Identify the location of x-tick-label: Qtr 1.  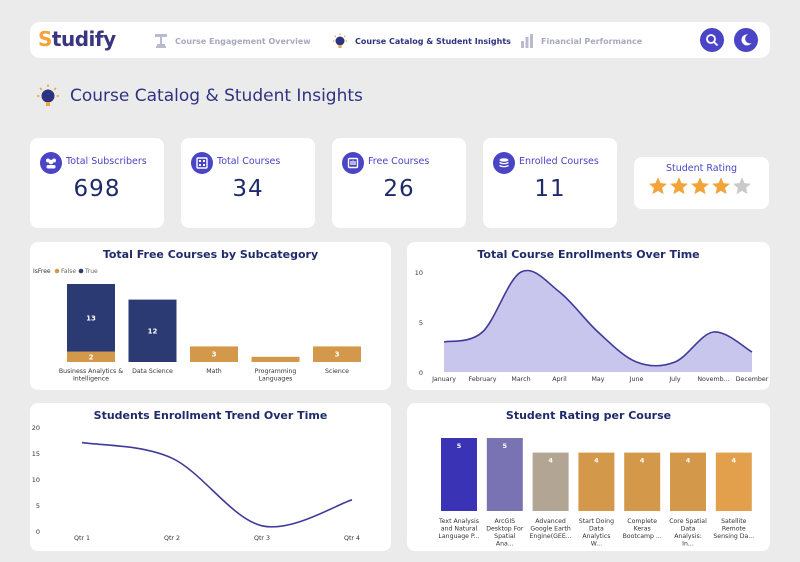
(82, 538).